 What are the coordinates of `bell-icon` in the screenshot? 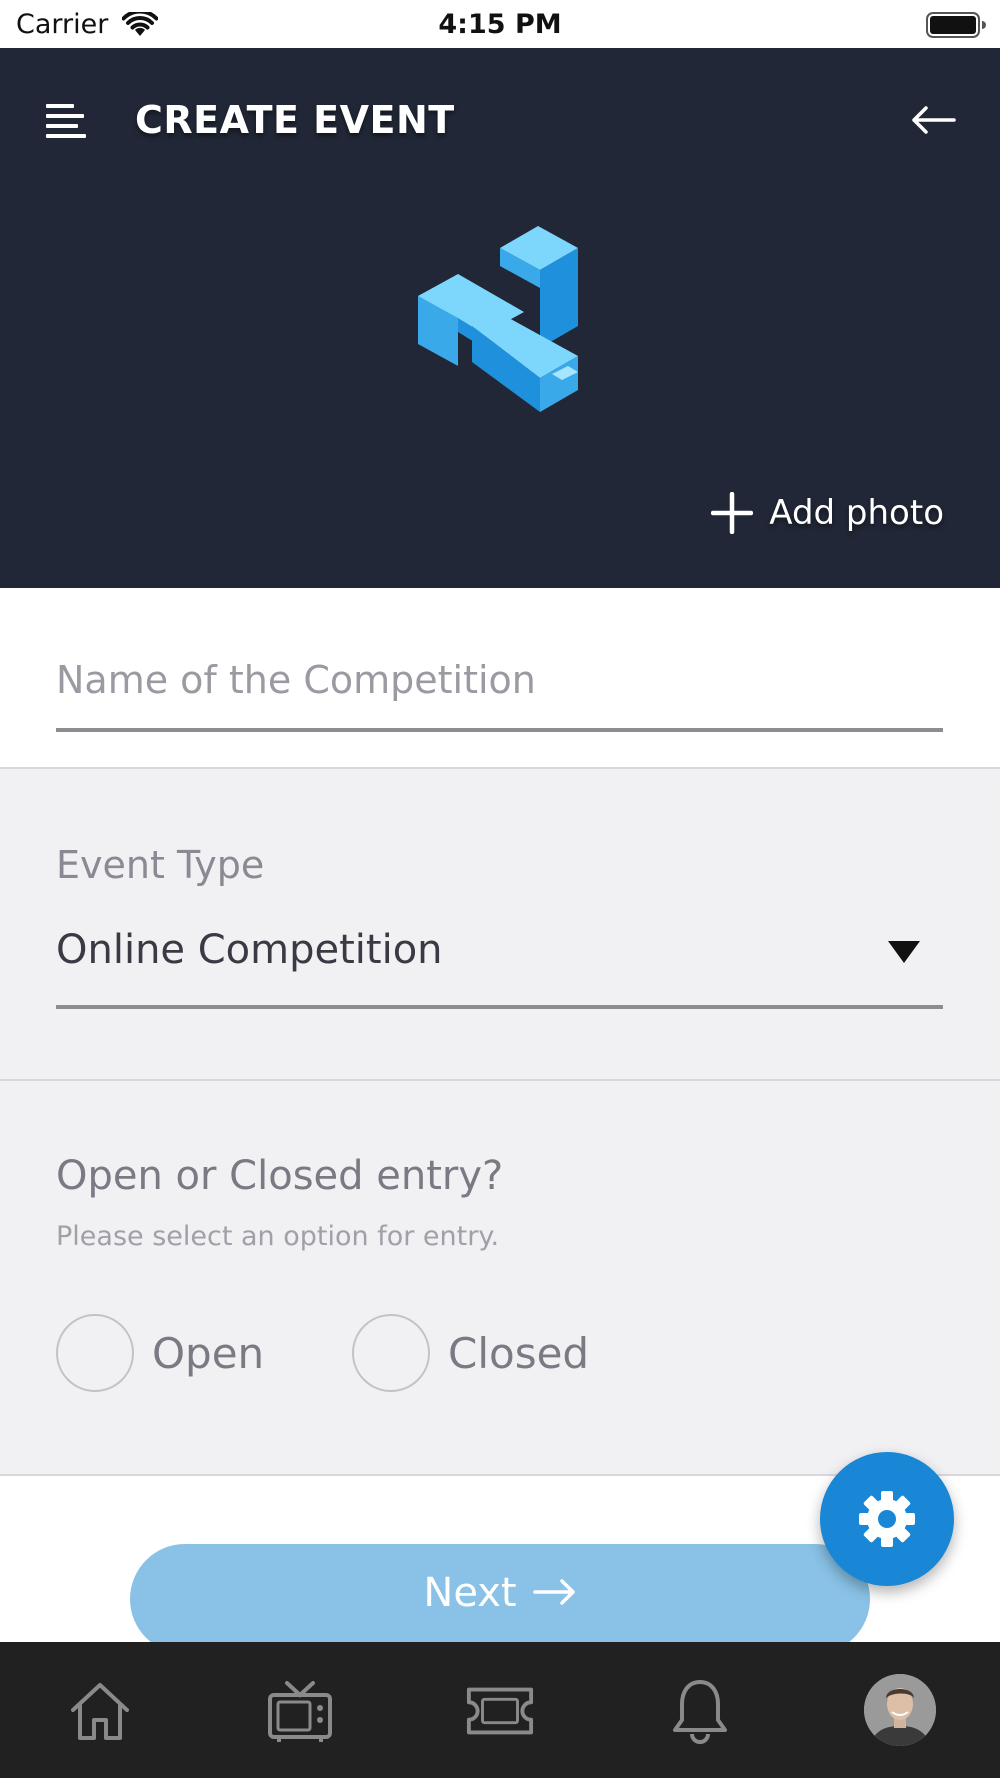 It's located at (700, 1712).